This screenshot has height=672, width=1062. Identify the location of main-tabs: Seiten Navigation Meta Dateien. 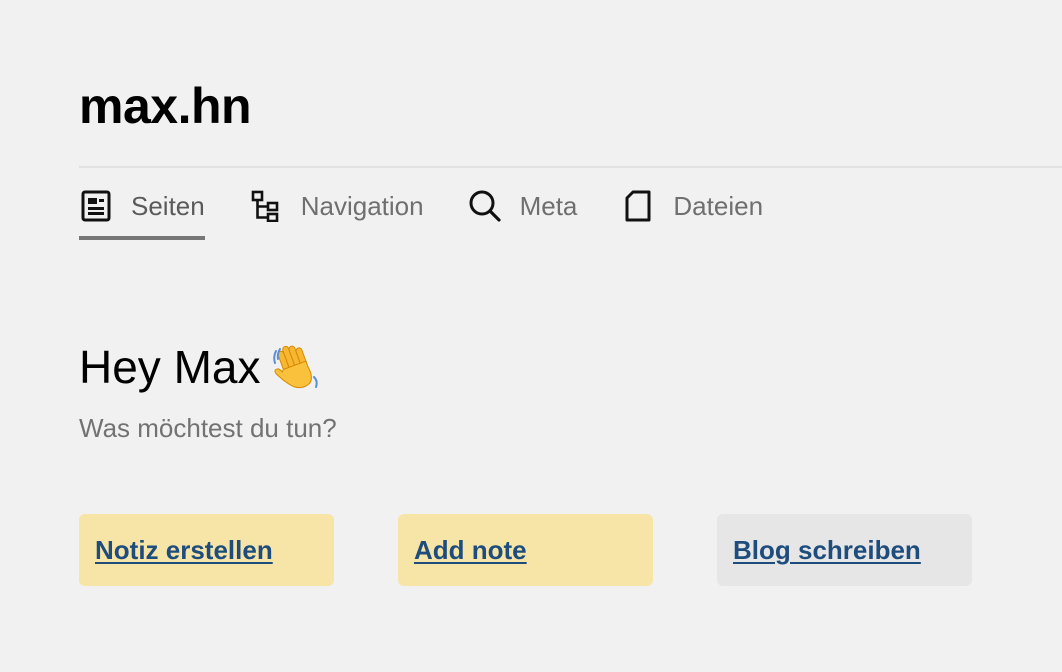
(443, 212).